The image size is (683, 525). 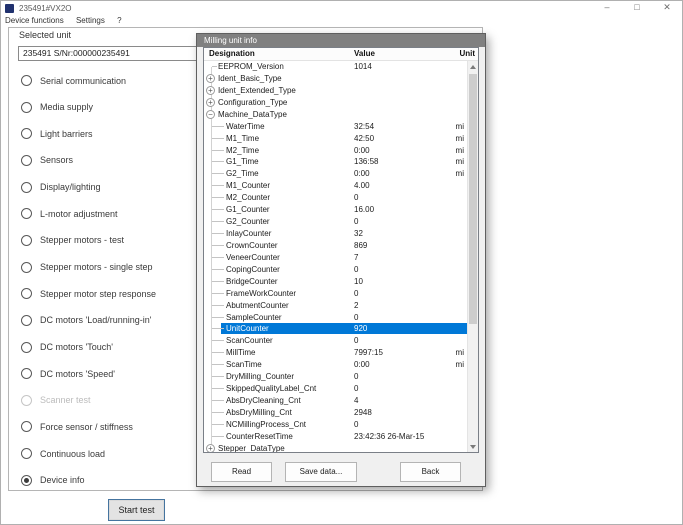 I want to click on scrollbar-thumb, so click(x=473, y=199).